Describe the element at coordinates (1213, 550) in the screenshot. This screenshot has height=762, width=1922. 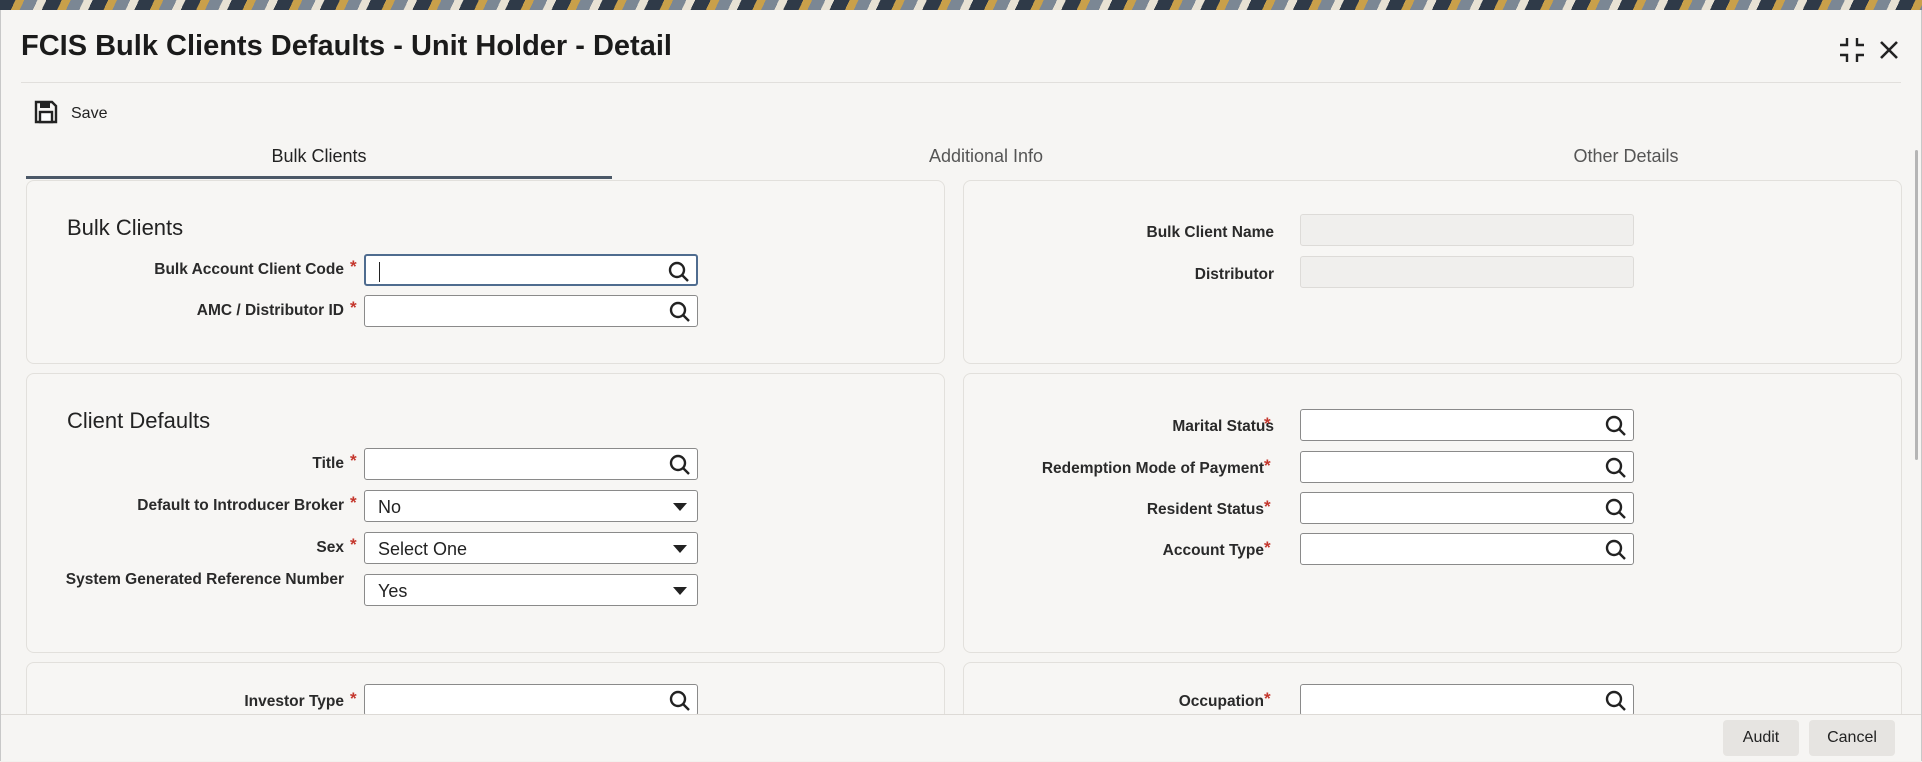
I see `account-type-label: Account Type` at that location.